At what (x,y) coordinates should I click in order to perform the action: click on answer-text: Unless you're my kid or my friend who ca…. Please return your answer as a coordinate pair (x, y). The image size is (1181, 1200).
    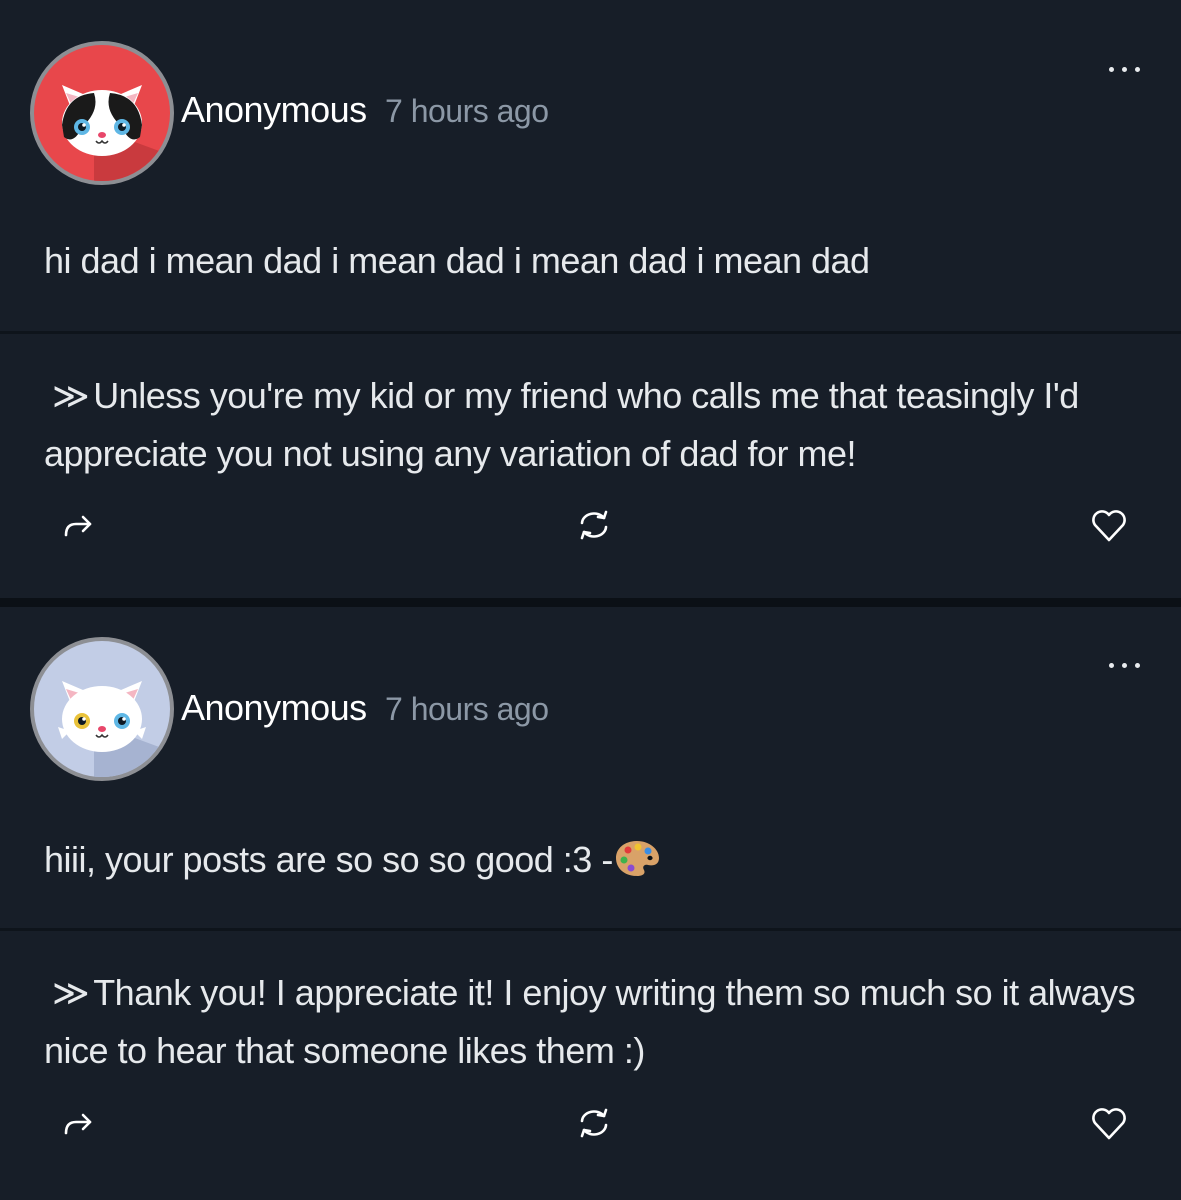
    Looking at the image, I should click on (561, 424).